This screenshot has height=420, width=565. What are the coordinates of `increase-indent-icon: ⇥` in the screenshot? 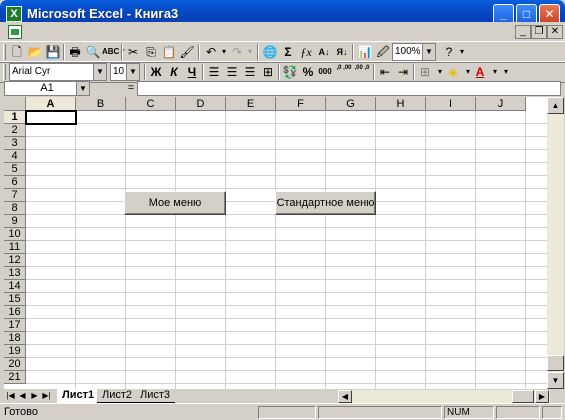 It's located at (403, 72).